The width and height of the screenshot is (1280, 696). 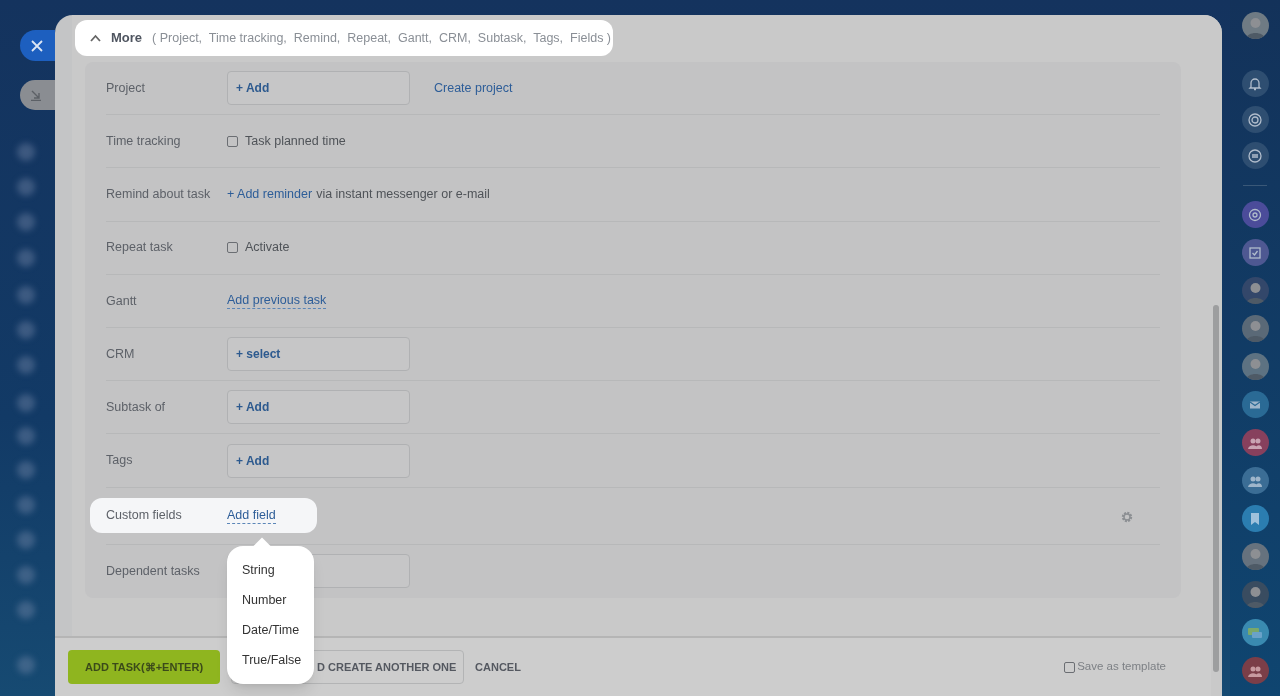 What do you see at coordinates (270, 570) in the screenshot?
I see `menu-item: String` at bounding box center [270, 570].